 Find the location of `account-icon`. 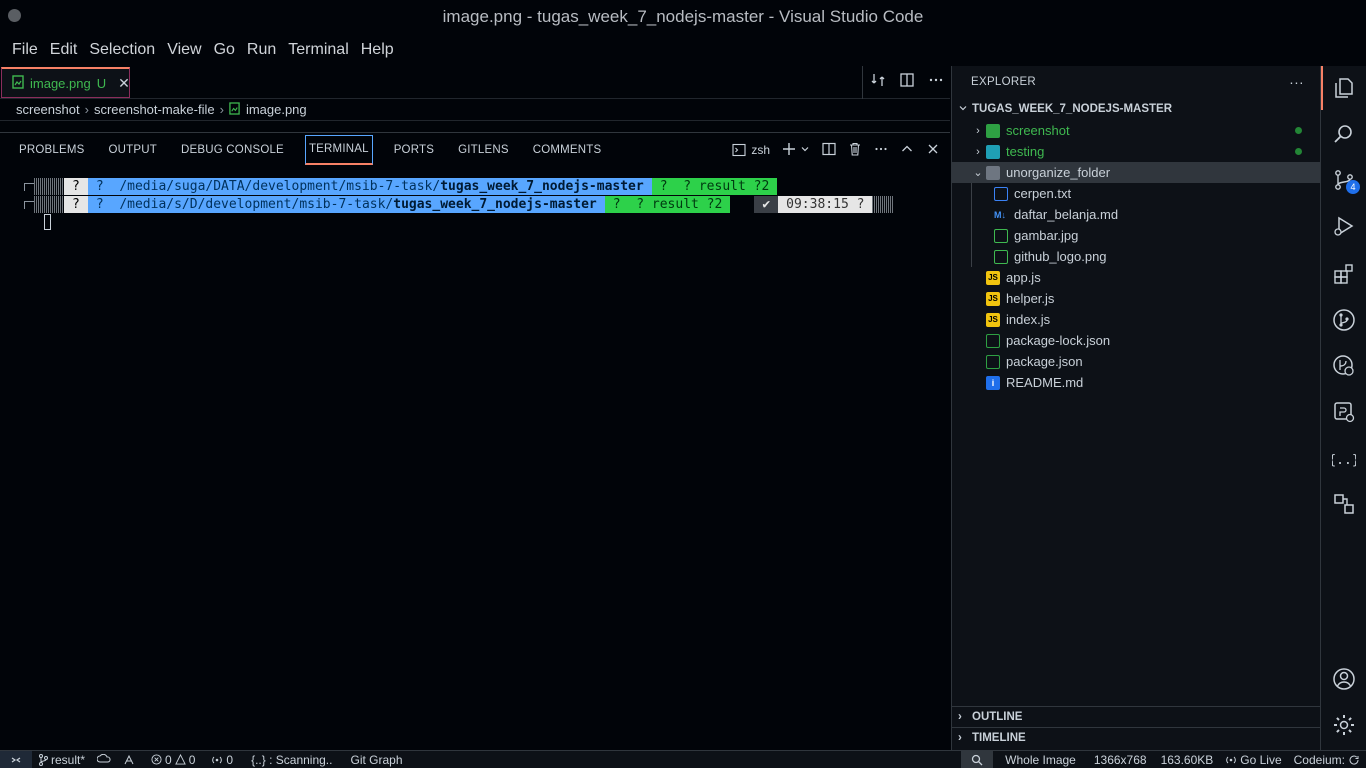

account-icon is located at coordinates (1344, 679).